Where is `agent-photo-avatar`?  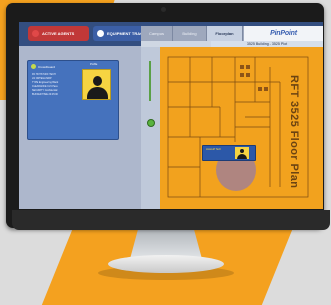
agent-photo-avatar is located at coordinates (96, 84).